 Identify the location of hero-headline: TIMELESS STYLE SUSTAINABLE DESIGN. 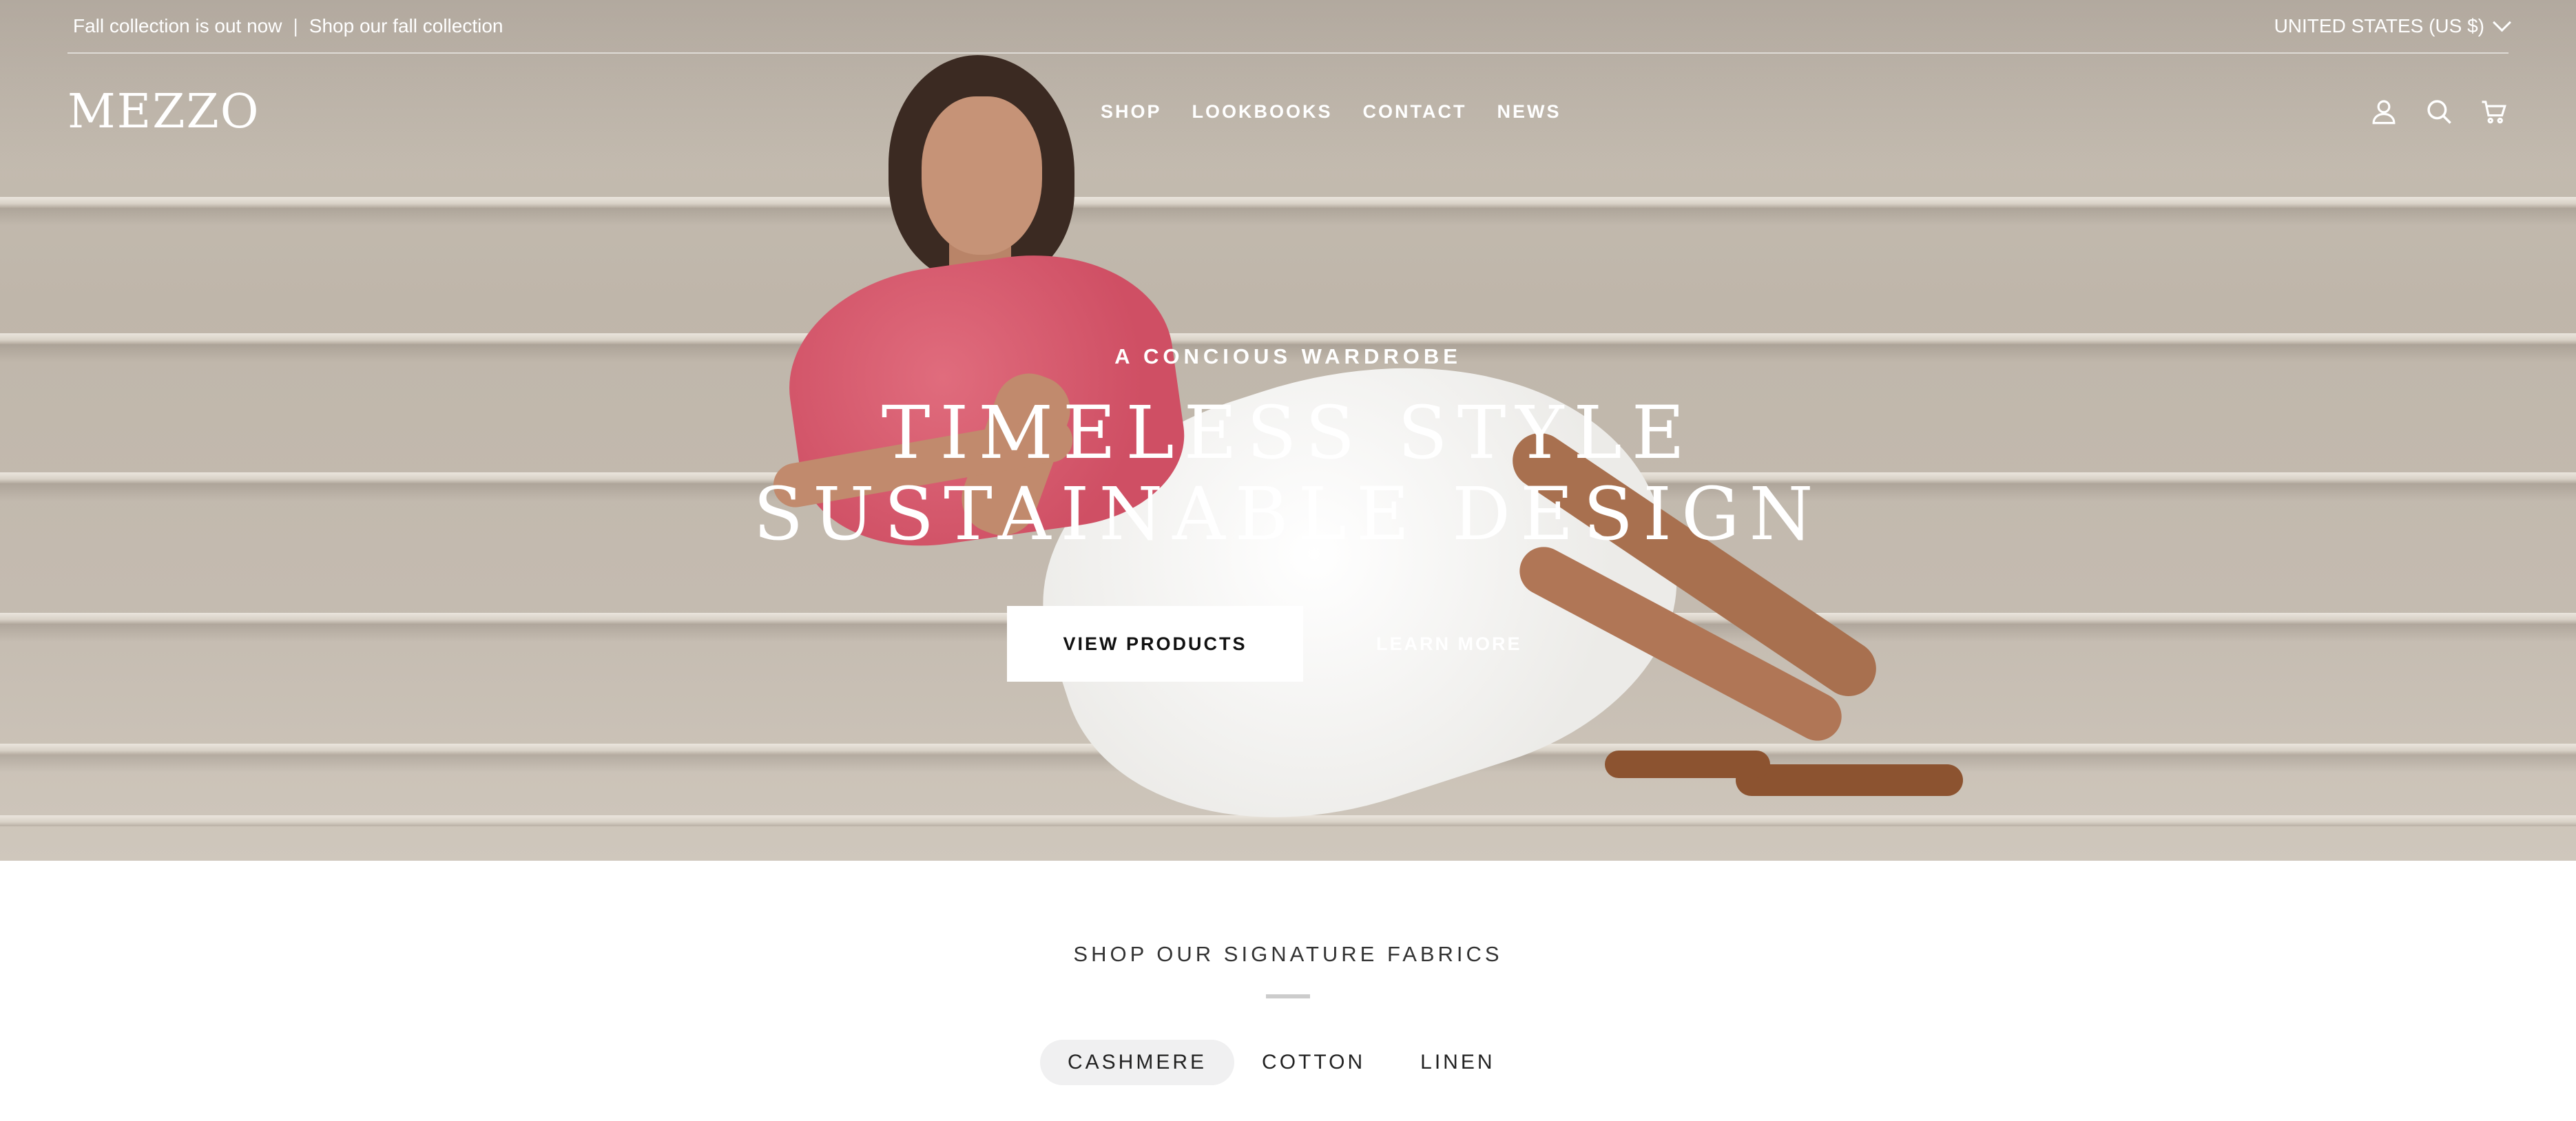
(1288, 473).